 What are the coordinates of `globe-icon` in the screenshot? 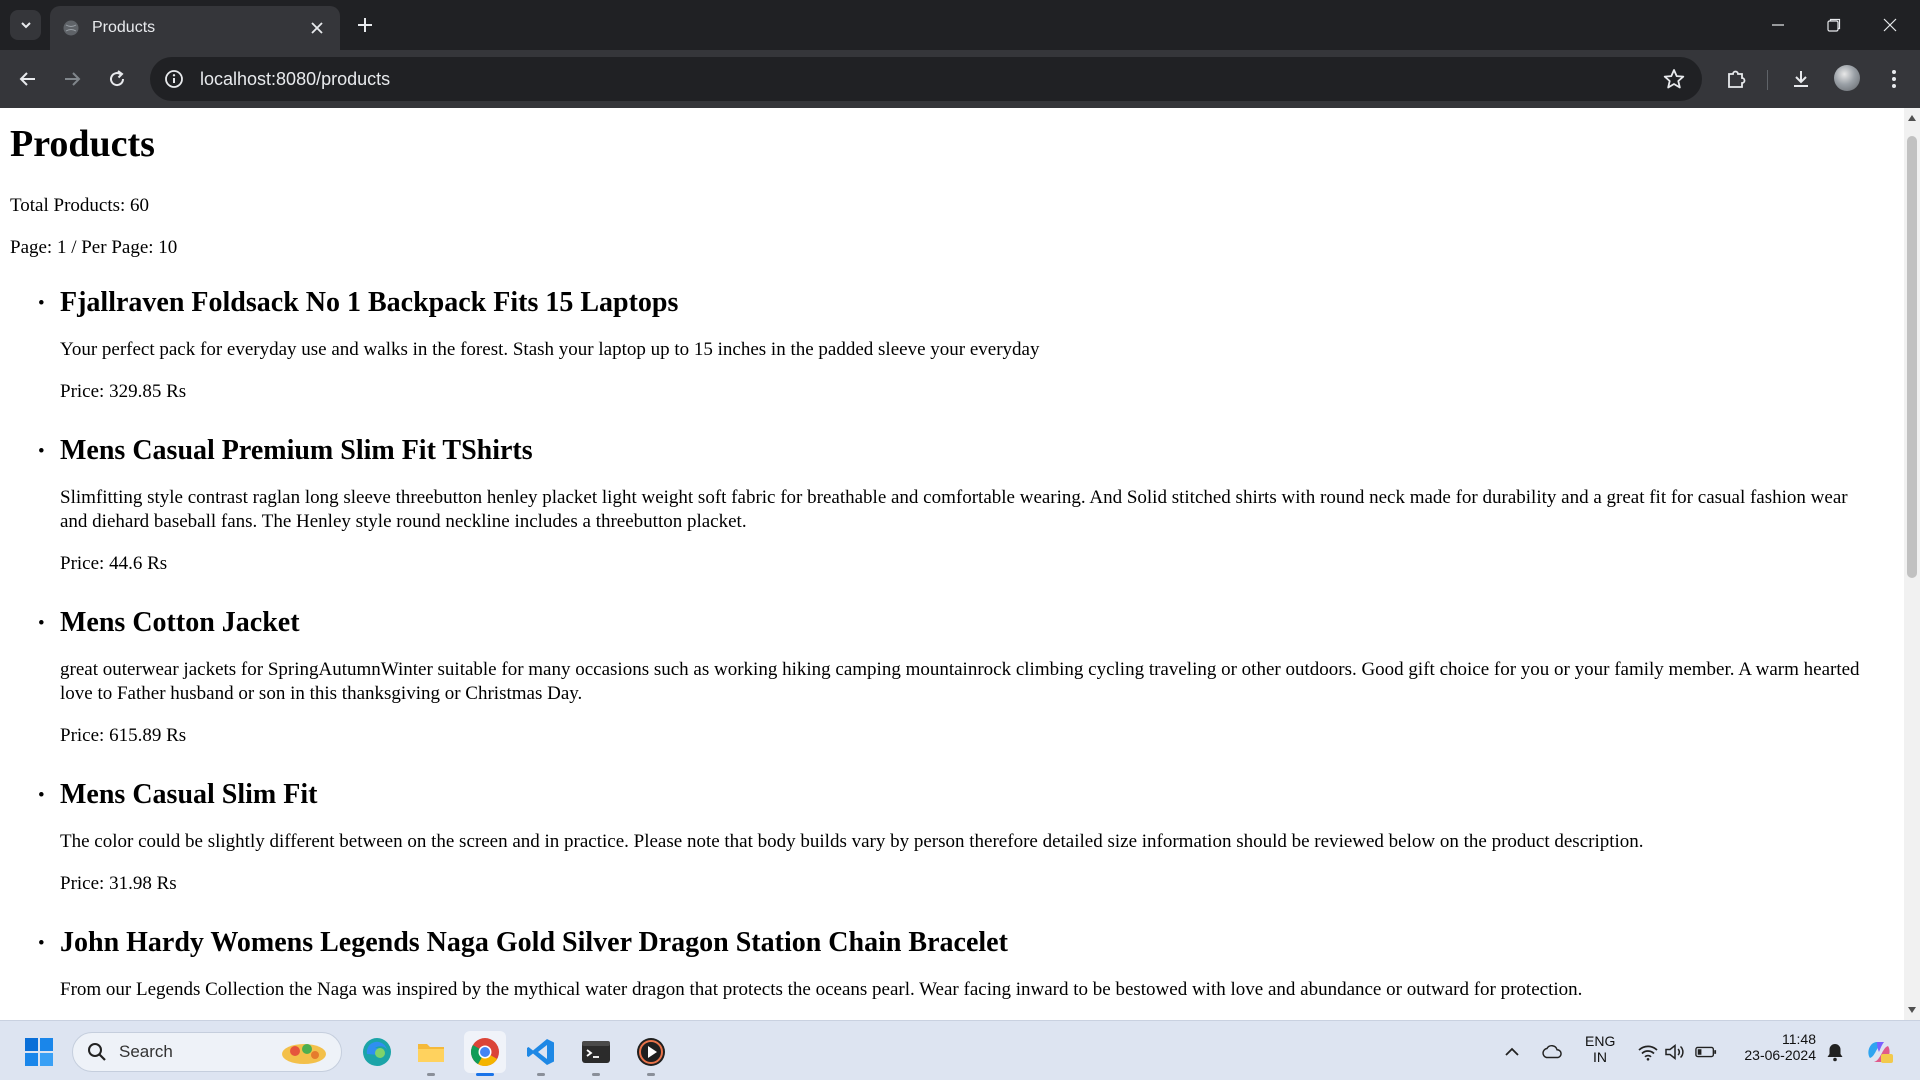 It's located at (71, 28).